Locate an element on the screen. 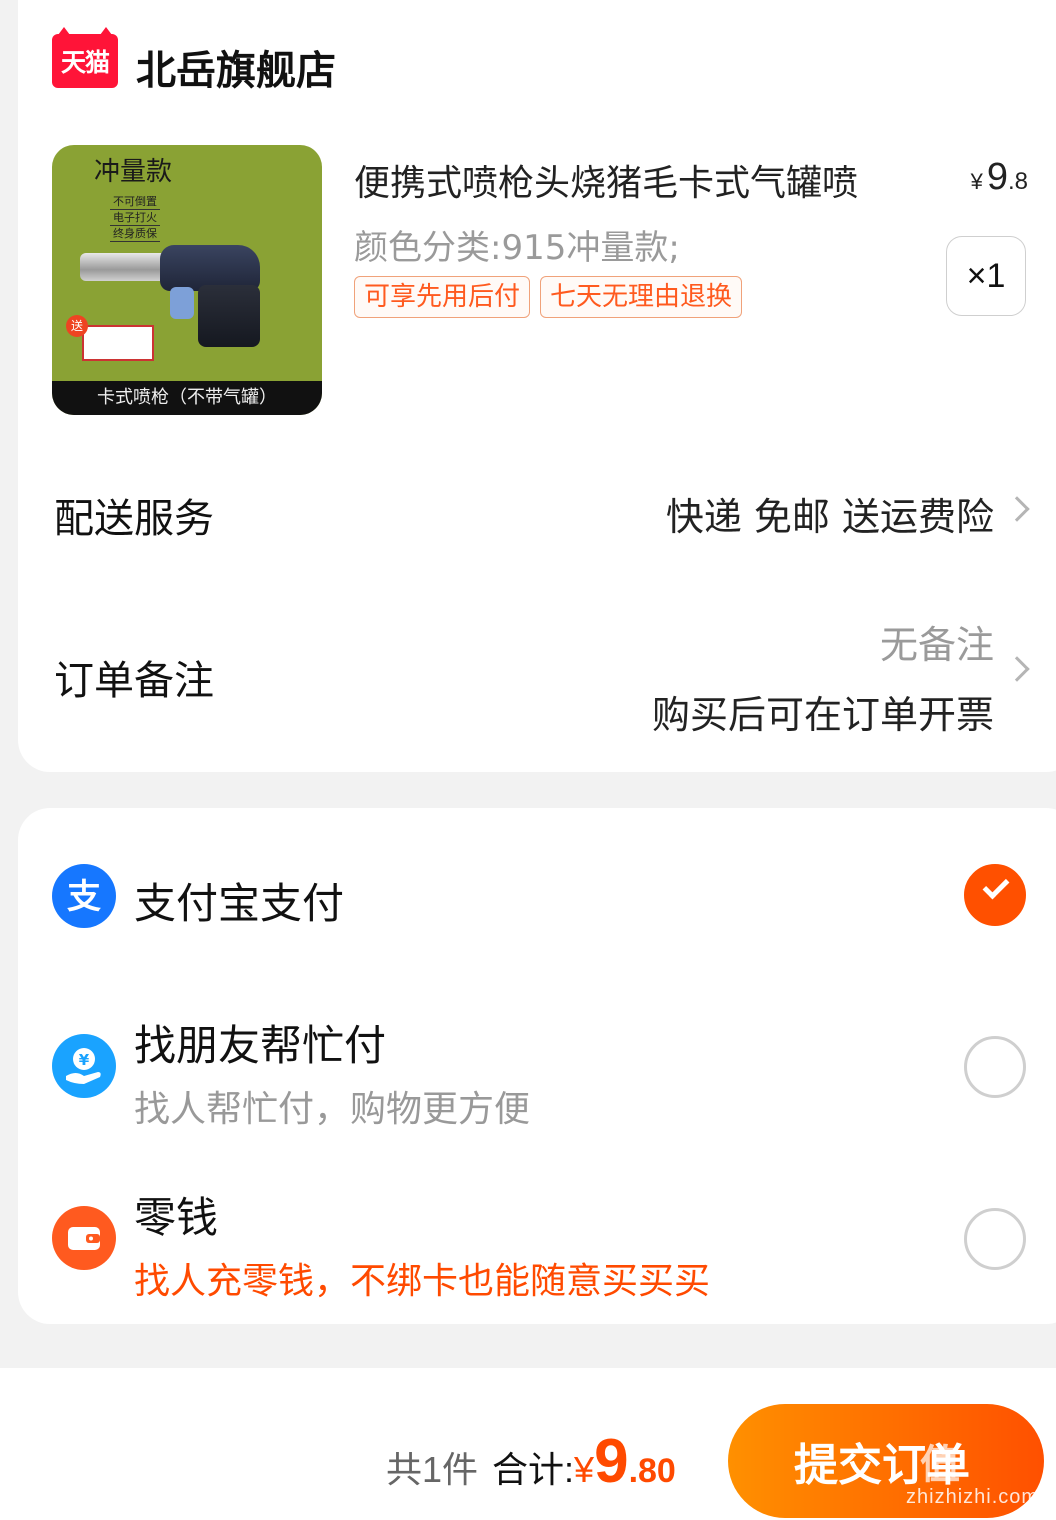  friend-pay-icon: ¥ is located at coordinates (84, 1066).